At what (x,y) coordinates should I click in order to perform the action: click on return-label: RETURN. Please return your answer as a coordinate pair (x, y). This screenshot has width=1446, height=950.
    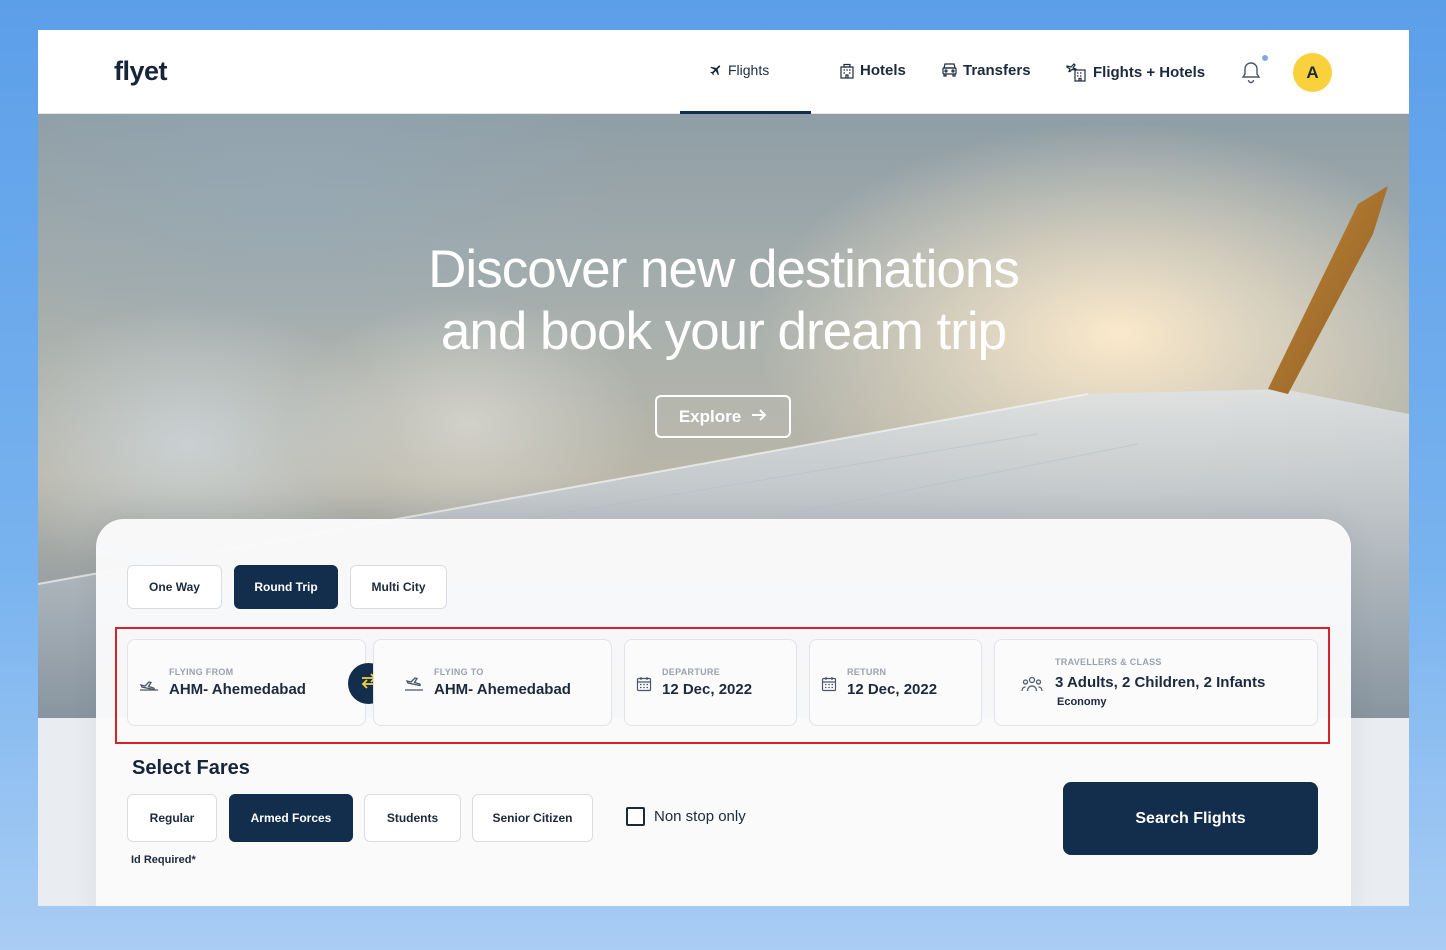
    Looking at the image, I should click on (867, 672).